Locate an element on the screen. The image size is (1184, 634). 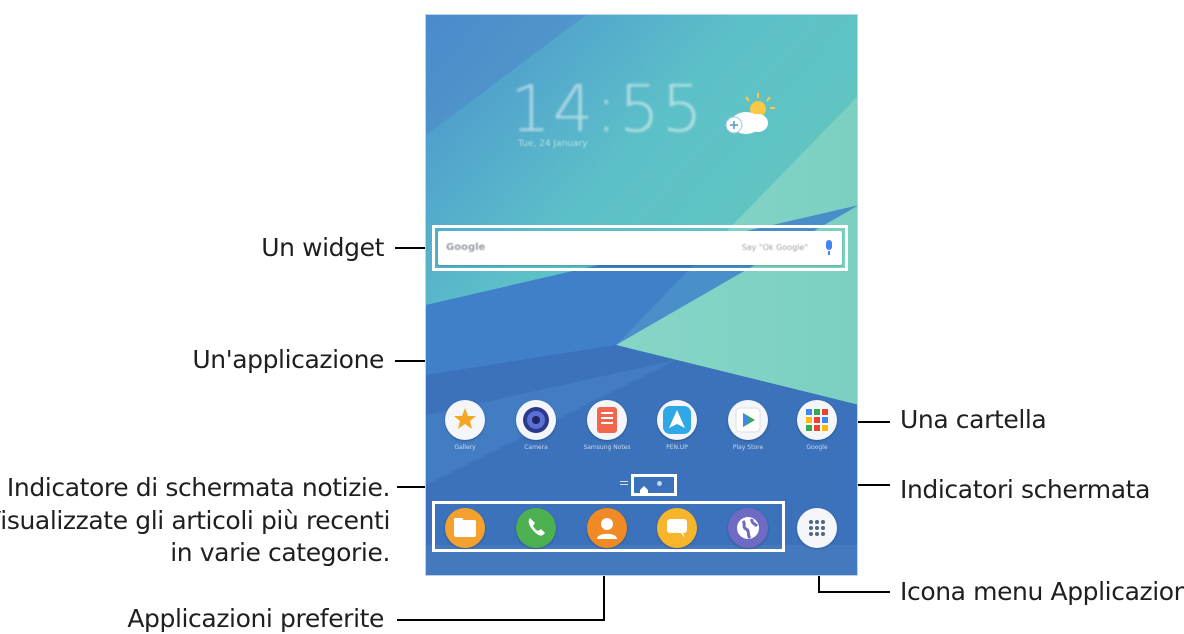
callout-folder: Una cartella is located at coordinates (973, 419).